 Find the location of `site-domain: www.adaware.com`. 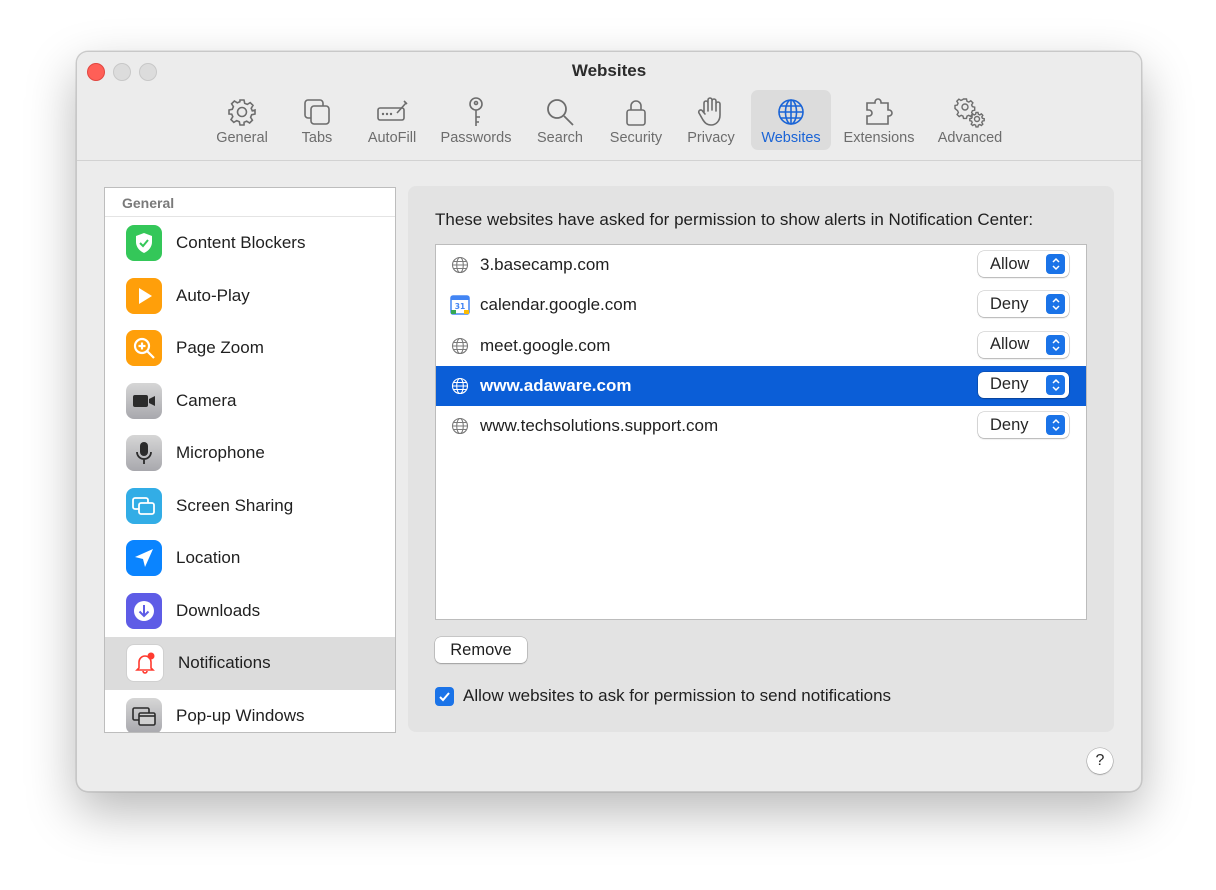

site-domain: www.adaware.com is located at coordinates (556, 386).